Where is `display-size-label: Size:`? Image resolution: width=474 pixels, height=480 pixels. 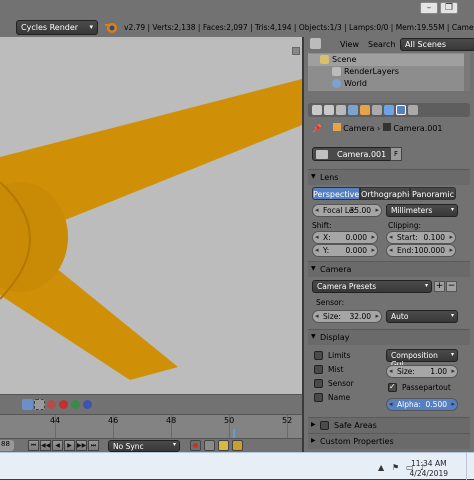 display-size-label: Size: is located at coordinates (406, 371).